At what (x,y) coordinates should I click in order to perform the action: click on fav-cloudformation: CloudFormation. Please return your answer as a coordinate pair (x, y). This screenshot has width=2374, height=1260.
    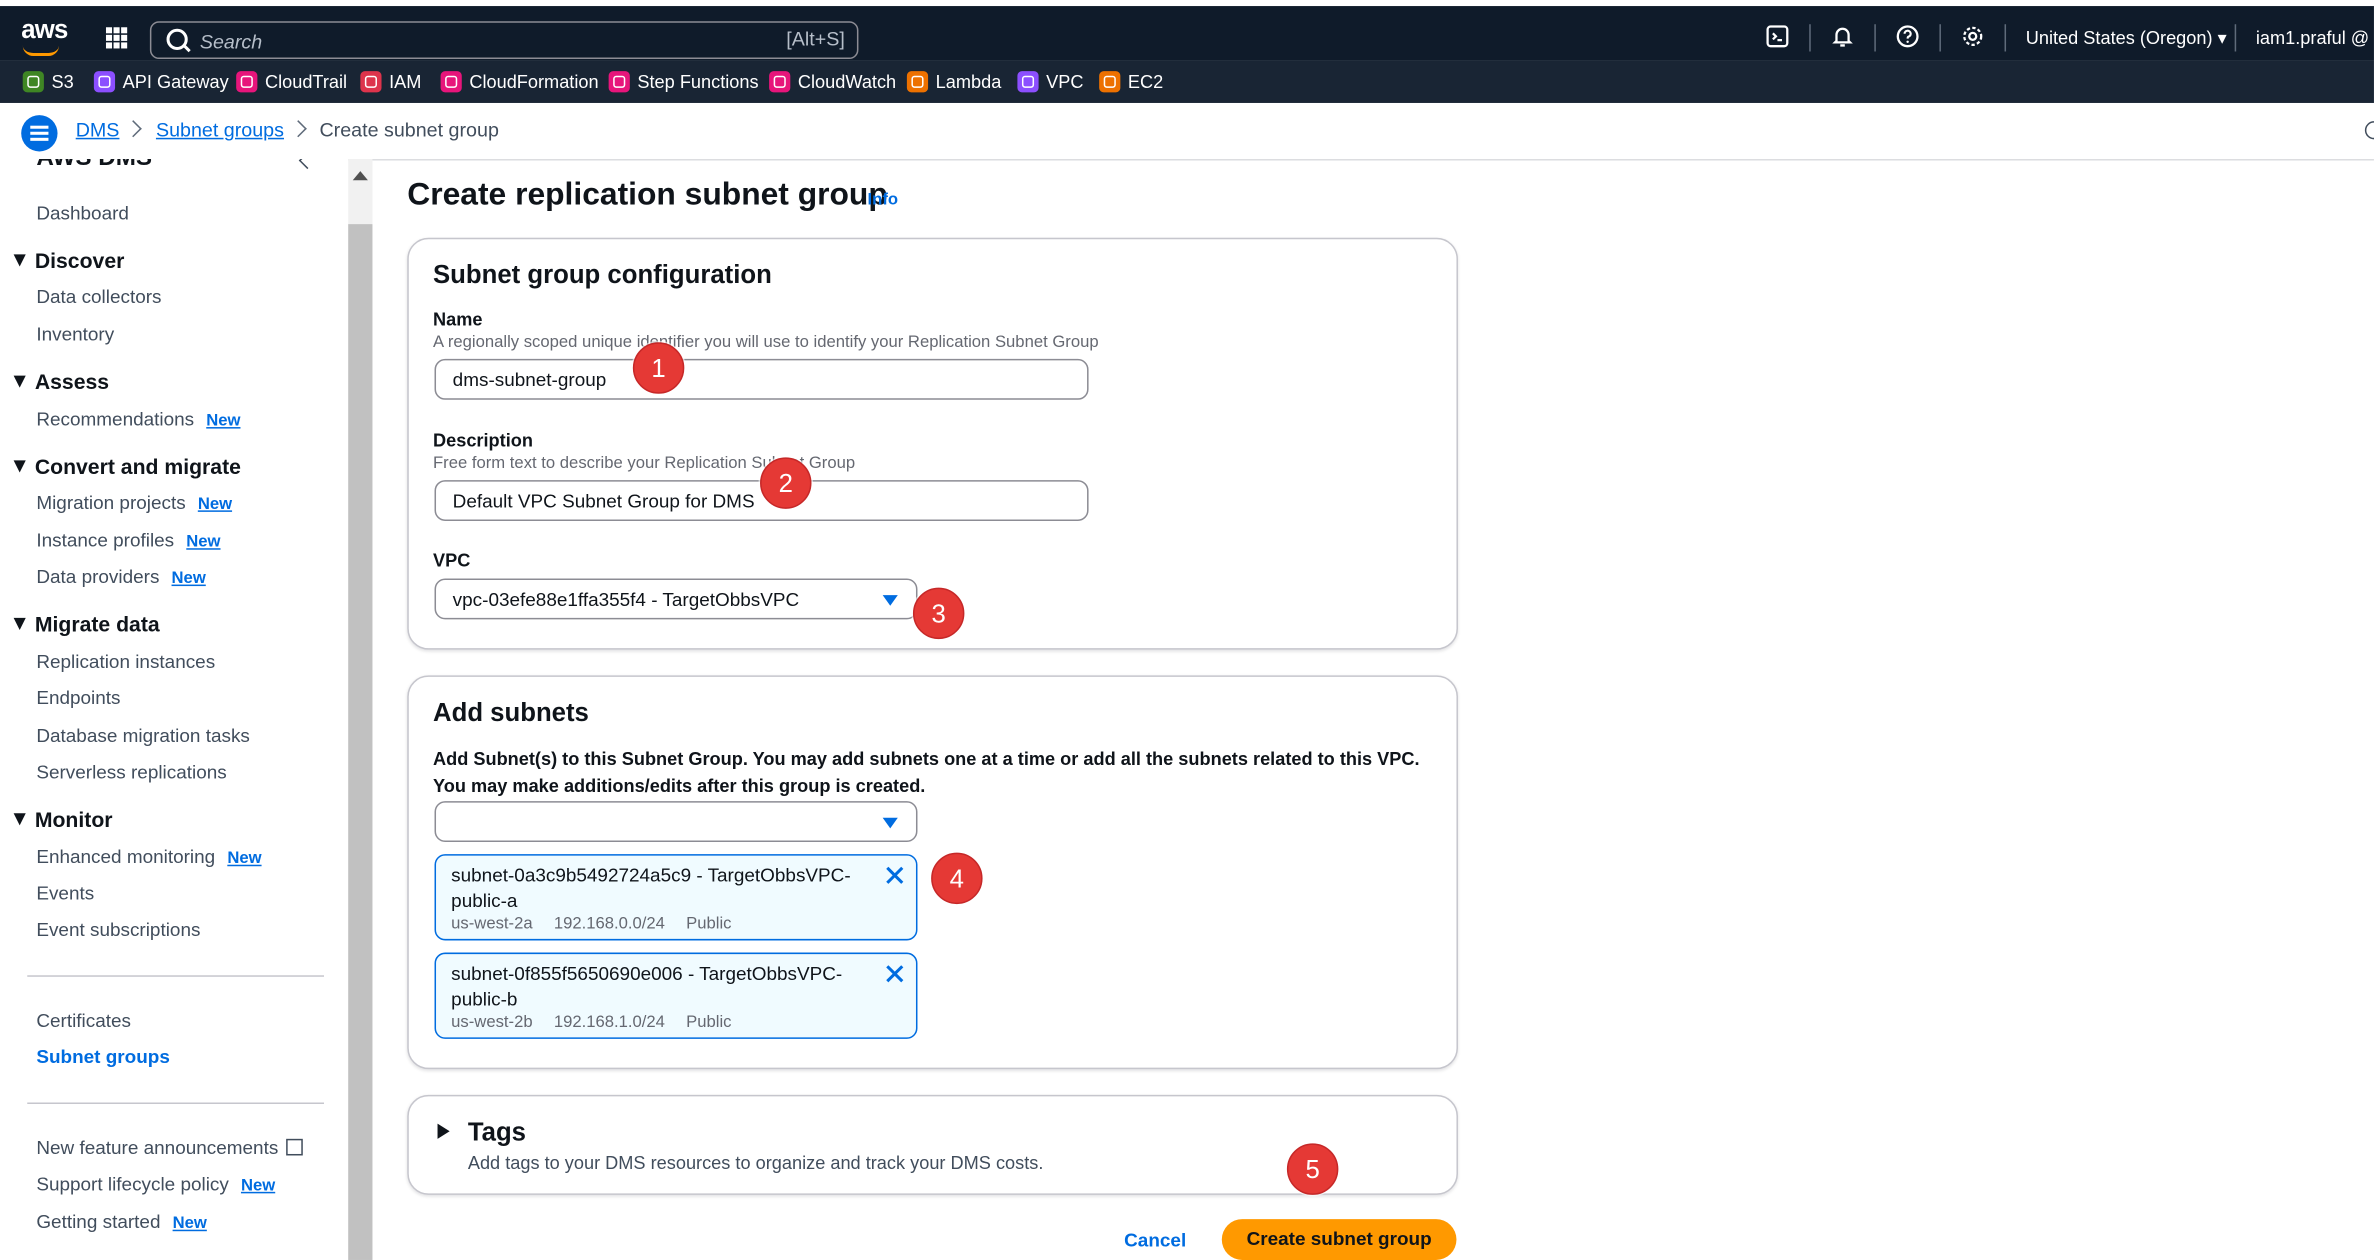
    Looking at the image, I should click on (519, 82).